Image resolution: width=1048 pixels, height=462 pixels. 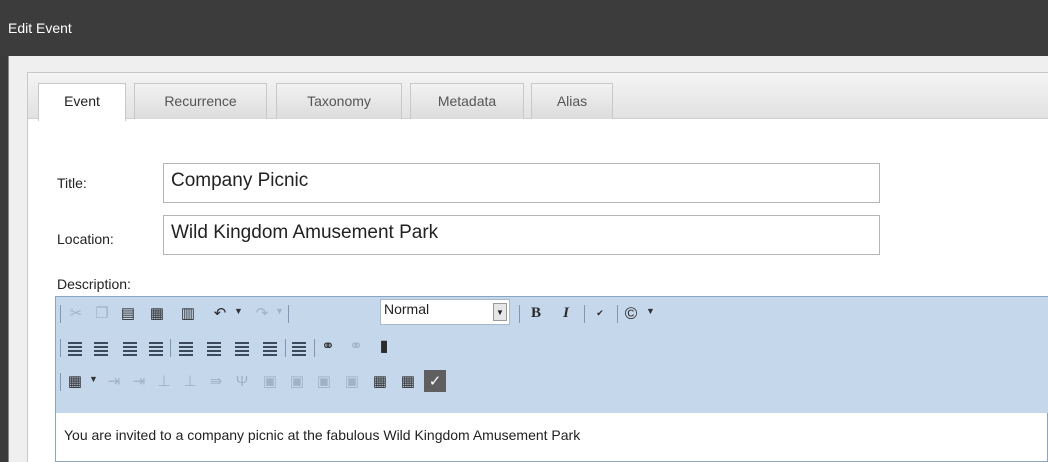 What do you see at coordinates (164, 381) in the screenshot?
I see `insert-column-before-icon: ⊥` at bounding box center [164, 381].